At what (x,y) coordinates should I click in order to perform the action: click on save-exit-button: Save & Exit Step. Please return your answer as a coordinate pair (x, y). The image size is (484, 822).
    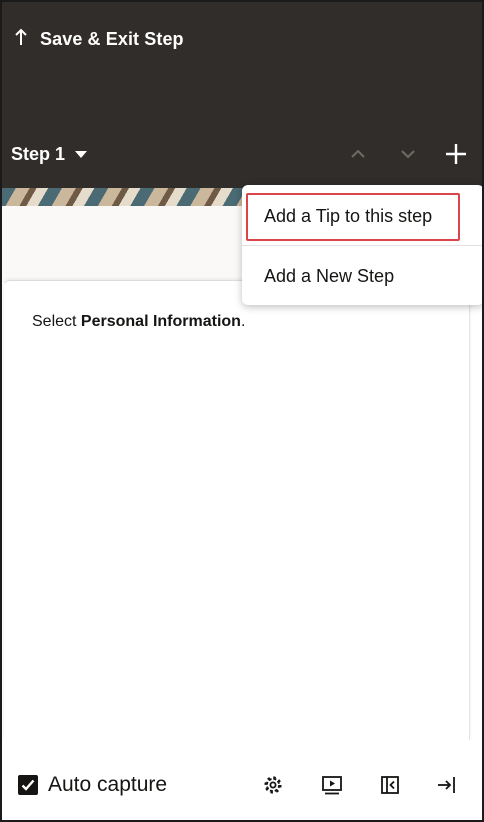
    Looking at the image, I should click on (99, 39).